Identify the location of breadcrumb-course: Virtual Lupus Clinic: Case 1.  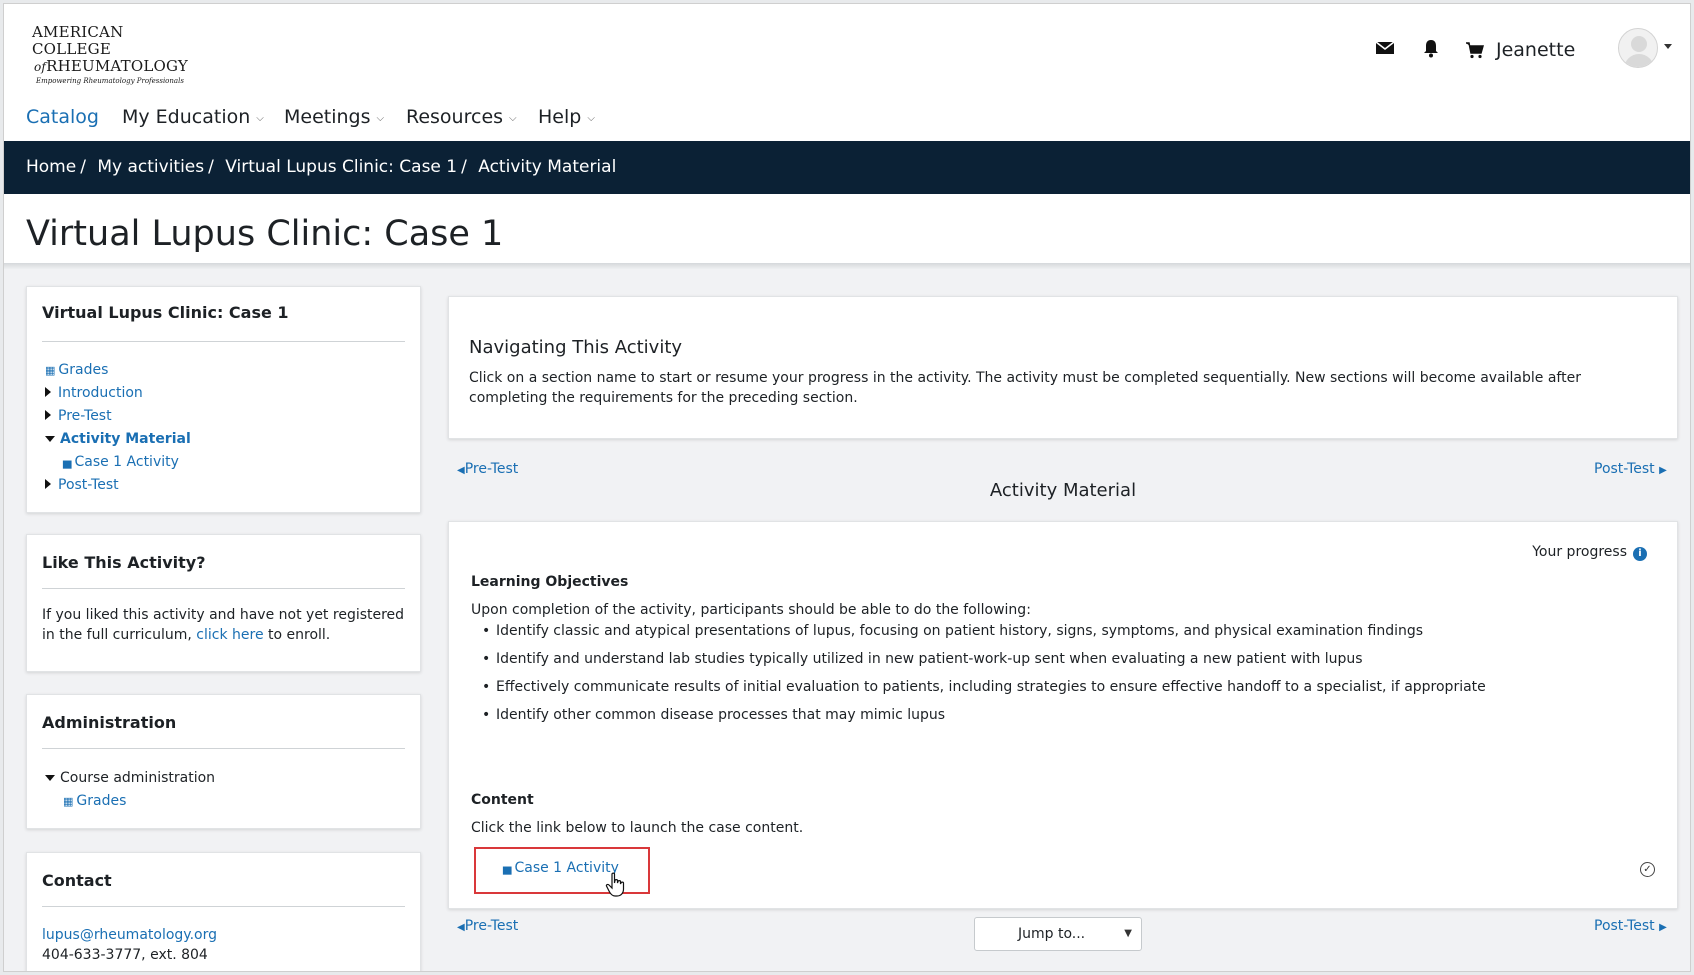
(341, 167).